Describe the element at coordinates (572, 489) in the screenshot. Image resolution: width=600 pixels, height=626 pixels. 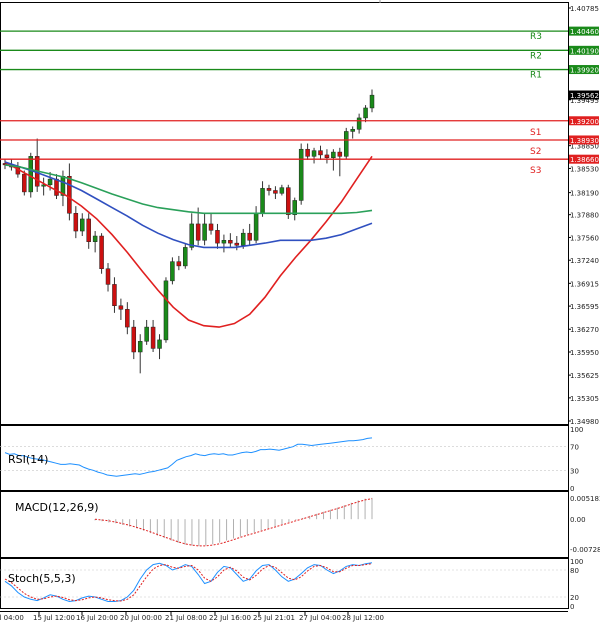
I see `rsi-tick-label: 0` at that location.